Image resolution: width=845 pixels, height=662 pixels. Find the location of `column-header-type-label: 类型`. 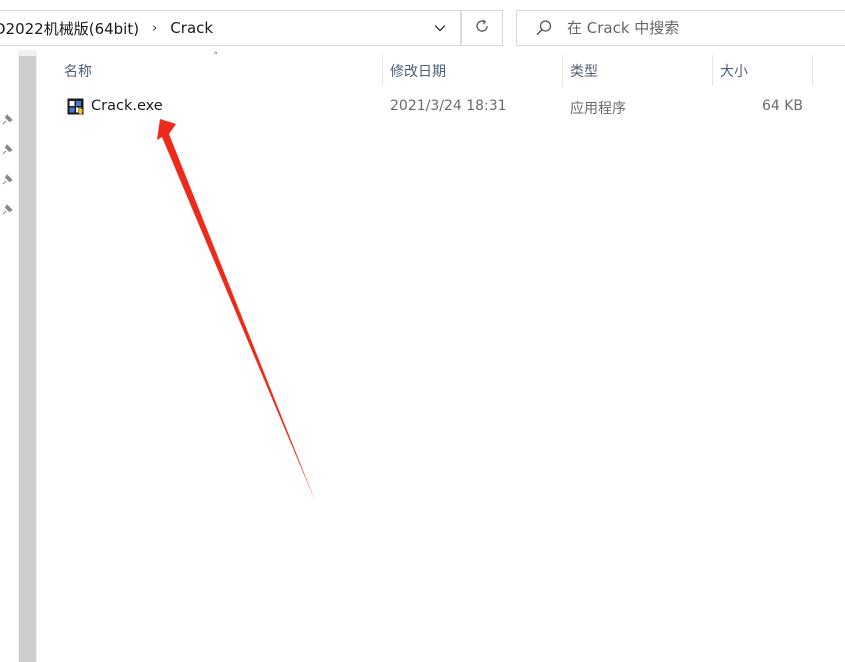

column-header-type-label: 类型 is located at coordinates (584, 71).